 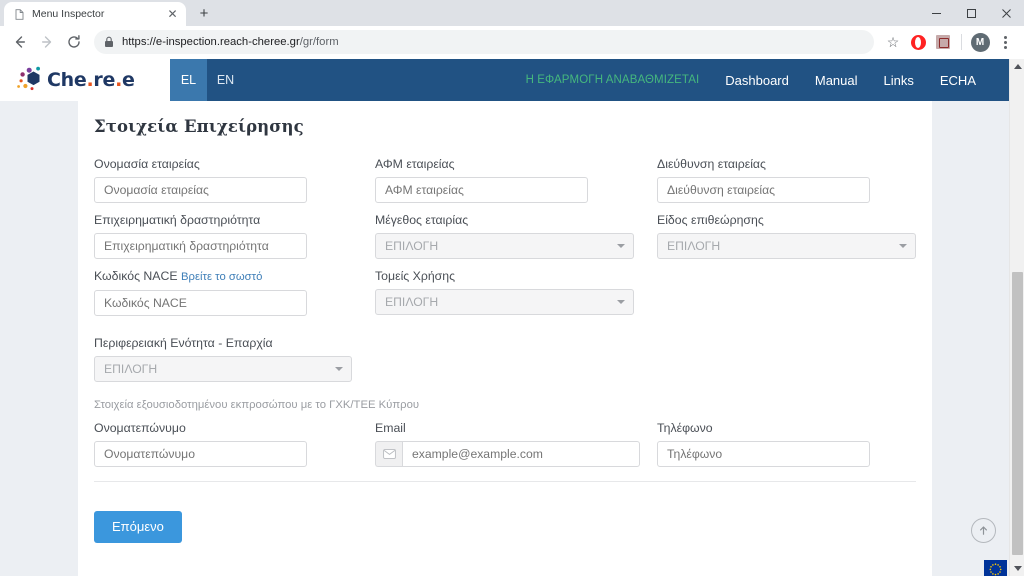 What do you see at coordinates (200, 303) in the screenshot?
I see `nace-code-input` at bounding box center [200, 303].